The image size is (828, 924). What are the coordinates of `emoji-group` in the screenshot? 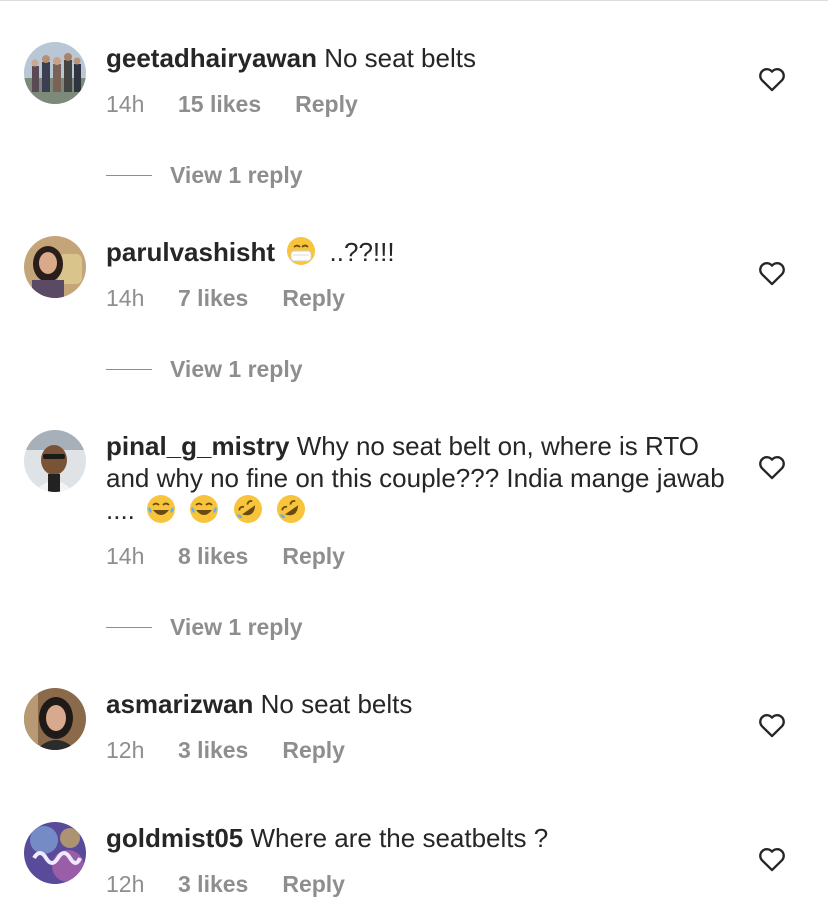 It's located at (229, 510).